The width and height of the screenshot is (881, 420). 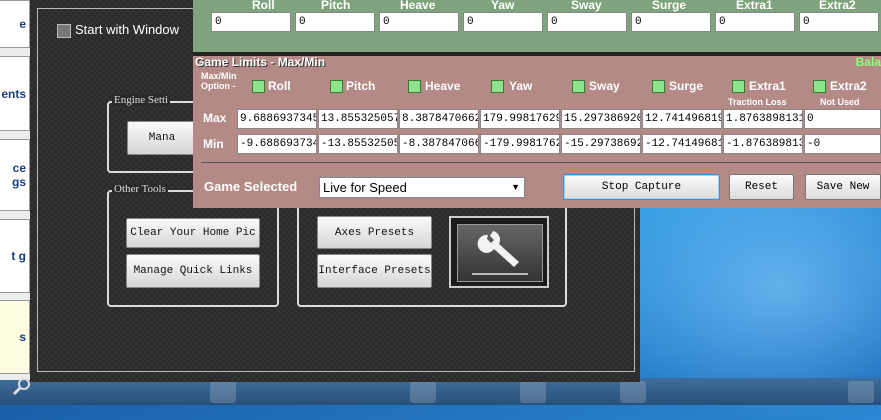 What do you see at coordinates (335, 22) in the screenshot?
I see `green-value-pitch: 0` at bounding box center [335, 22].